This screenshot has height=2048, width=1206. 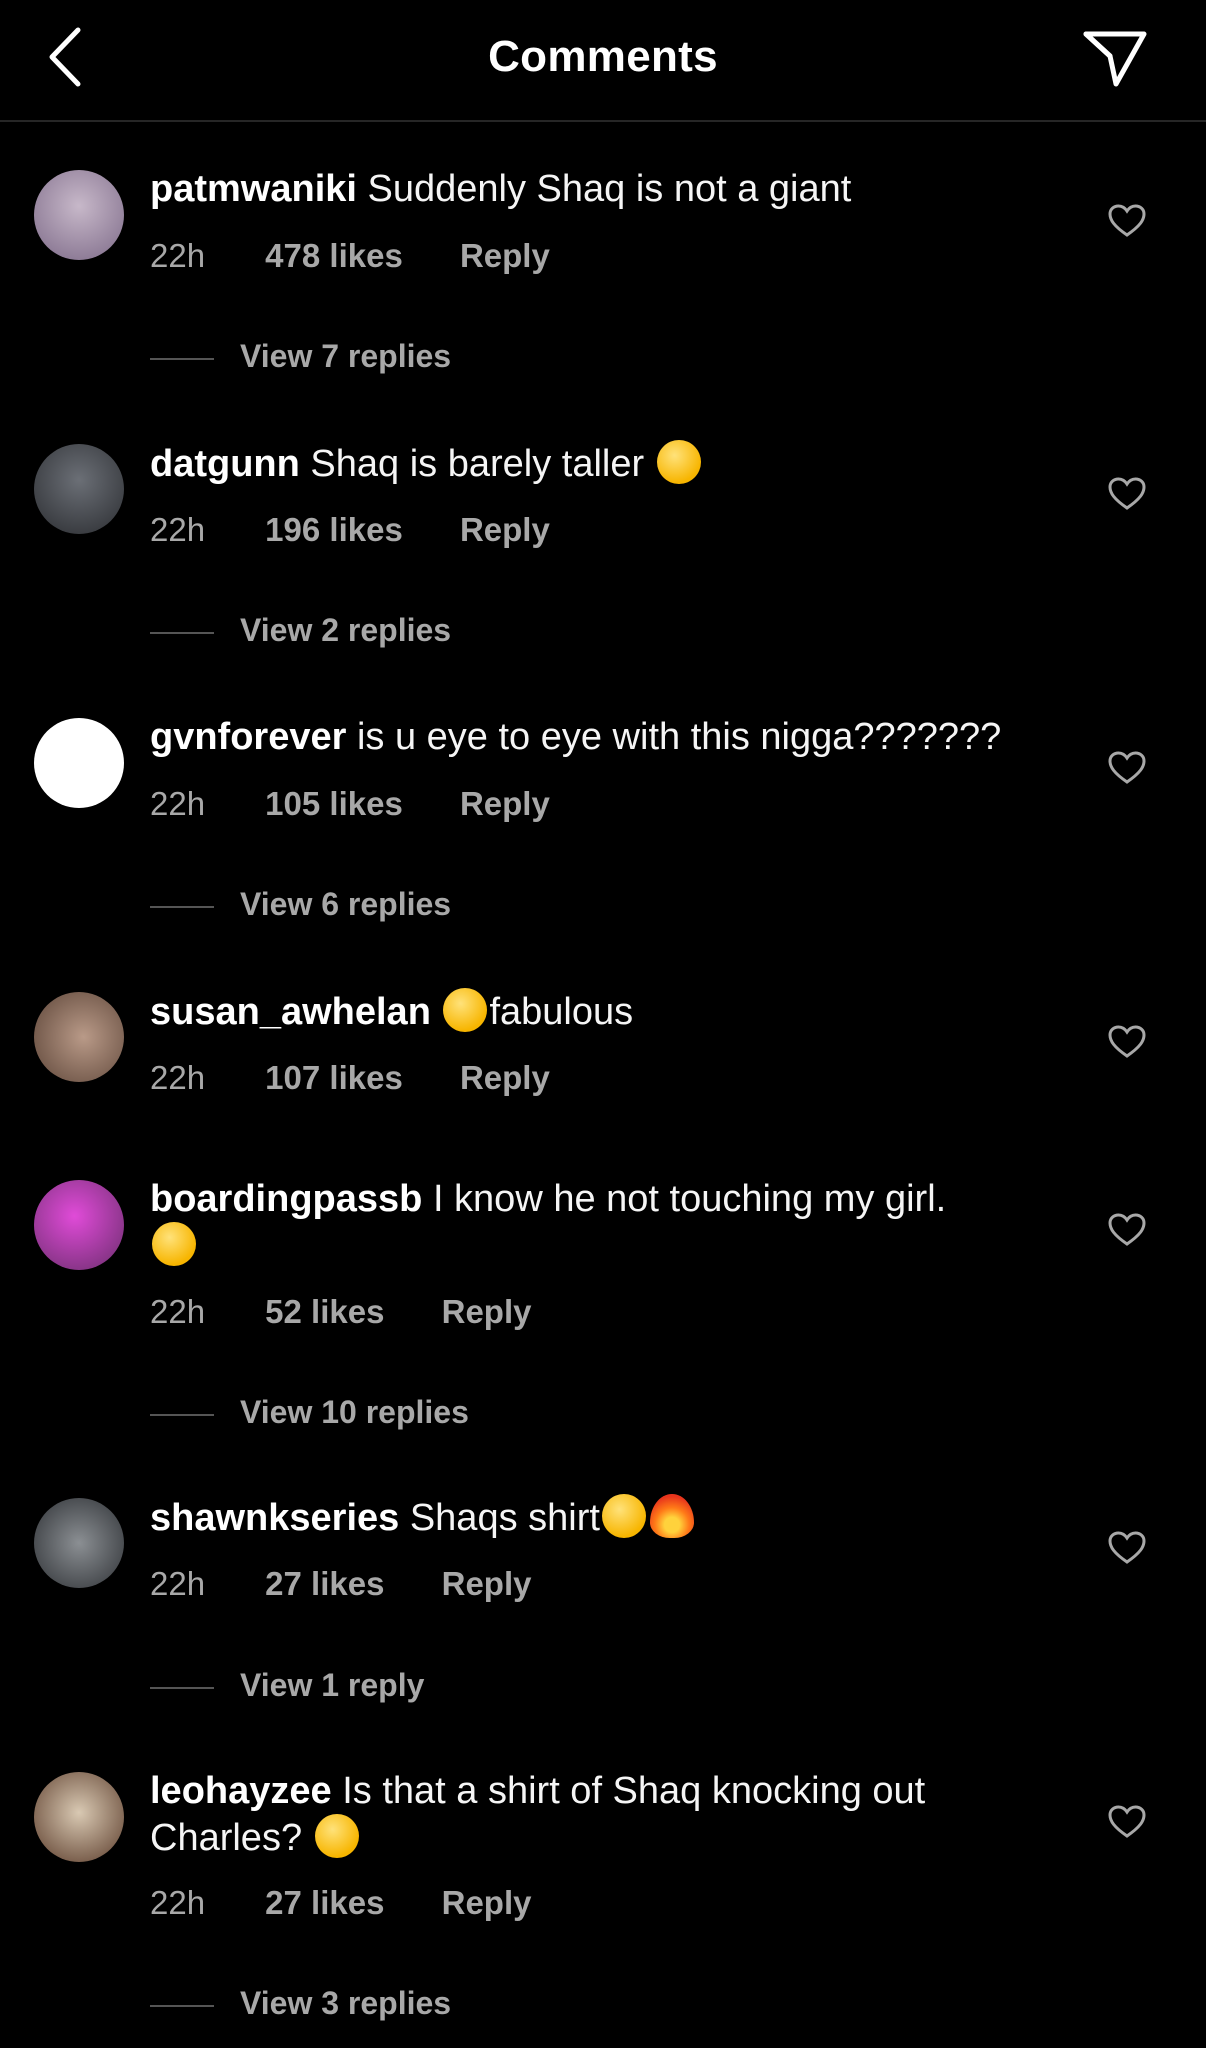 What do you see at coordinates (679, 737) in the screenshot?
I see `comment-body: is u eye to eye with this nigga???????` at bounding box center [679, 737].